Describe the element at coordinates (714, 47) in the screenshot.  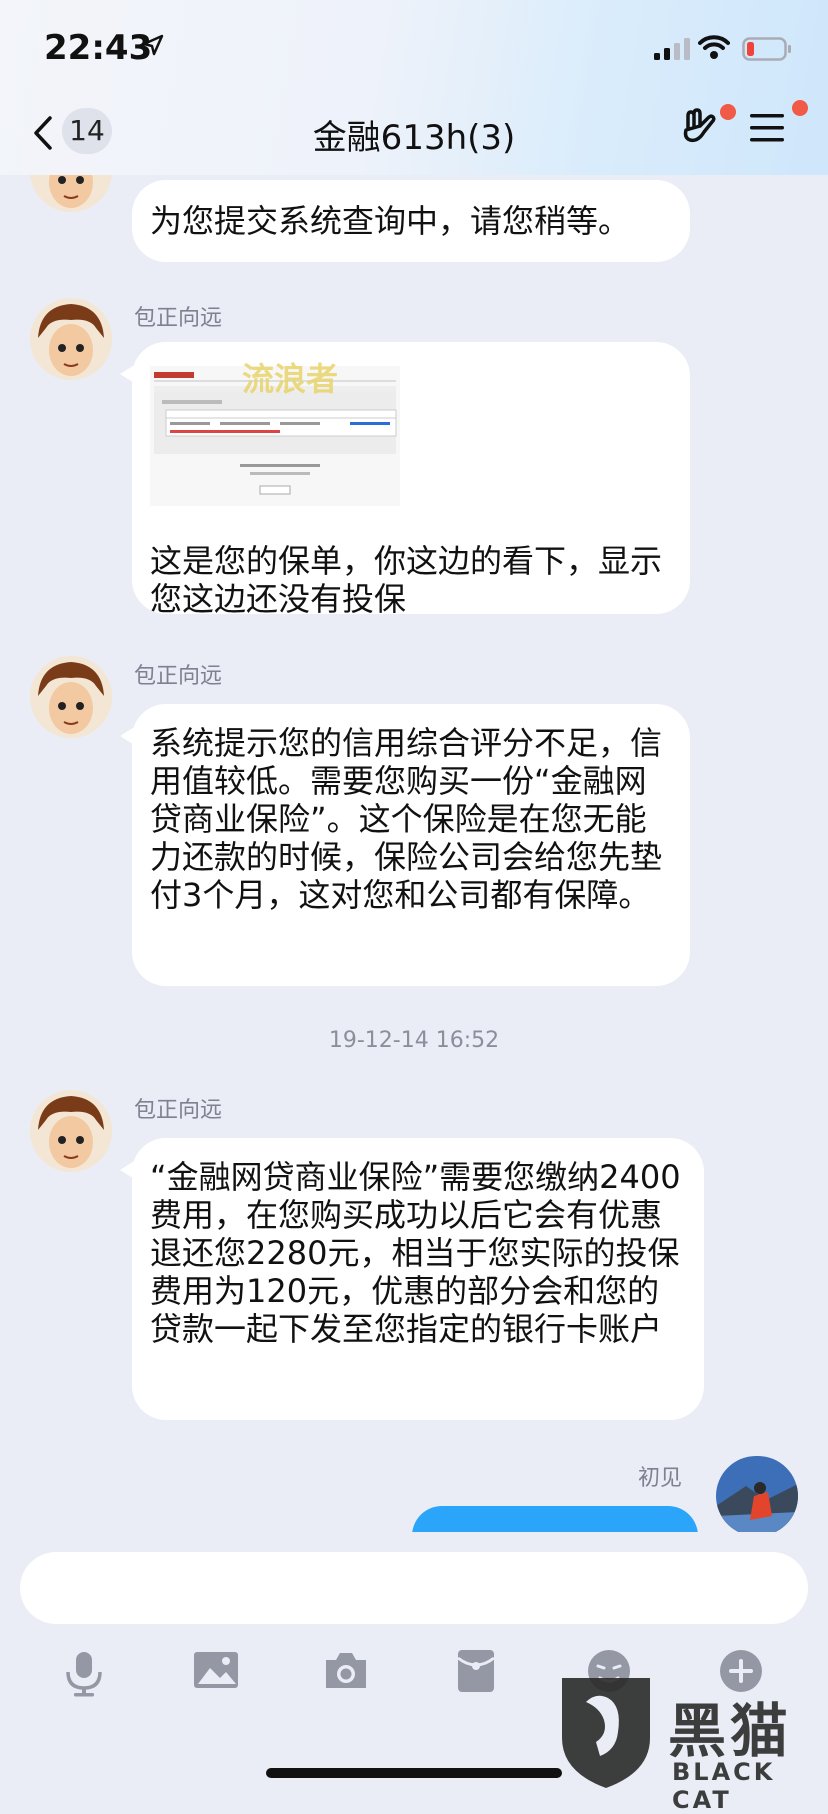
I see `wifi-icon` at that location.